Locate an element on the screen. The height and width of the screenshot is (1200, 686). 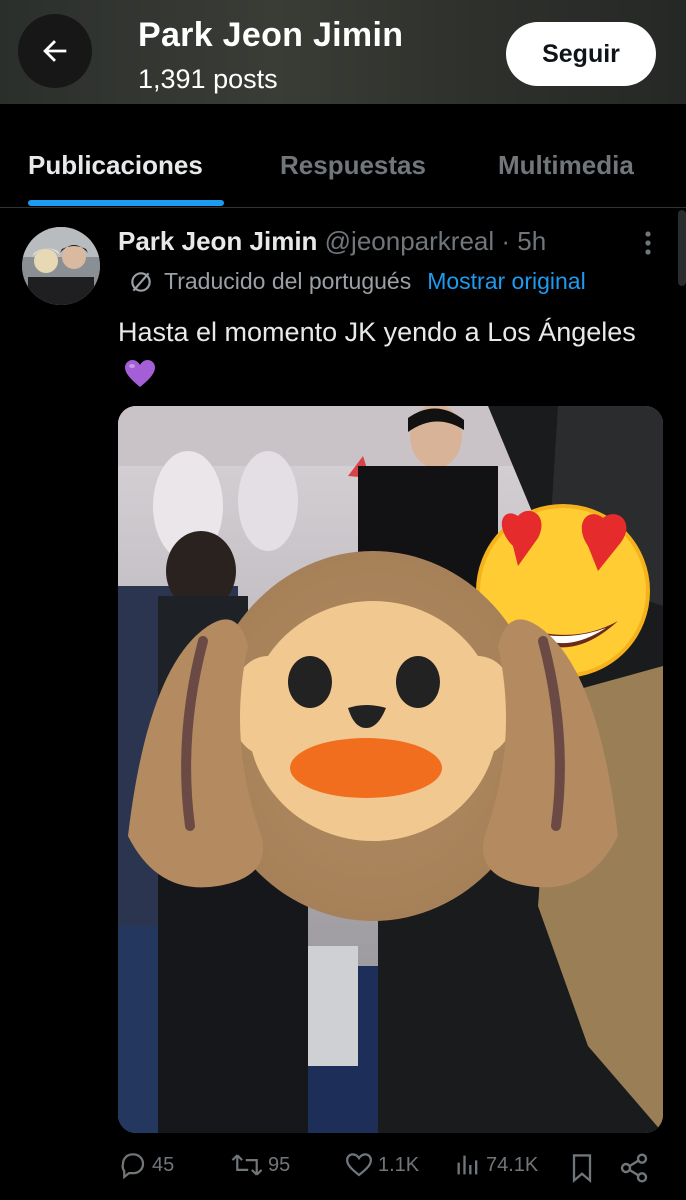
repost-button: 95 is located at coordinates (260, 1165).